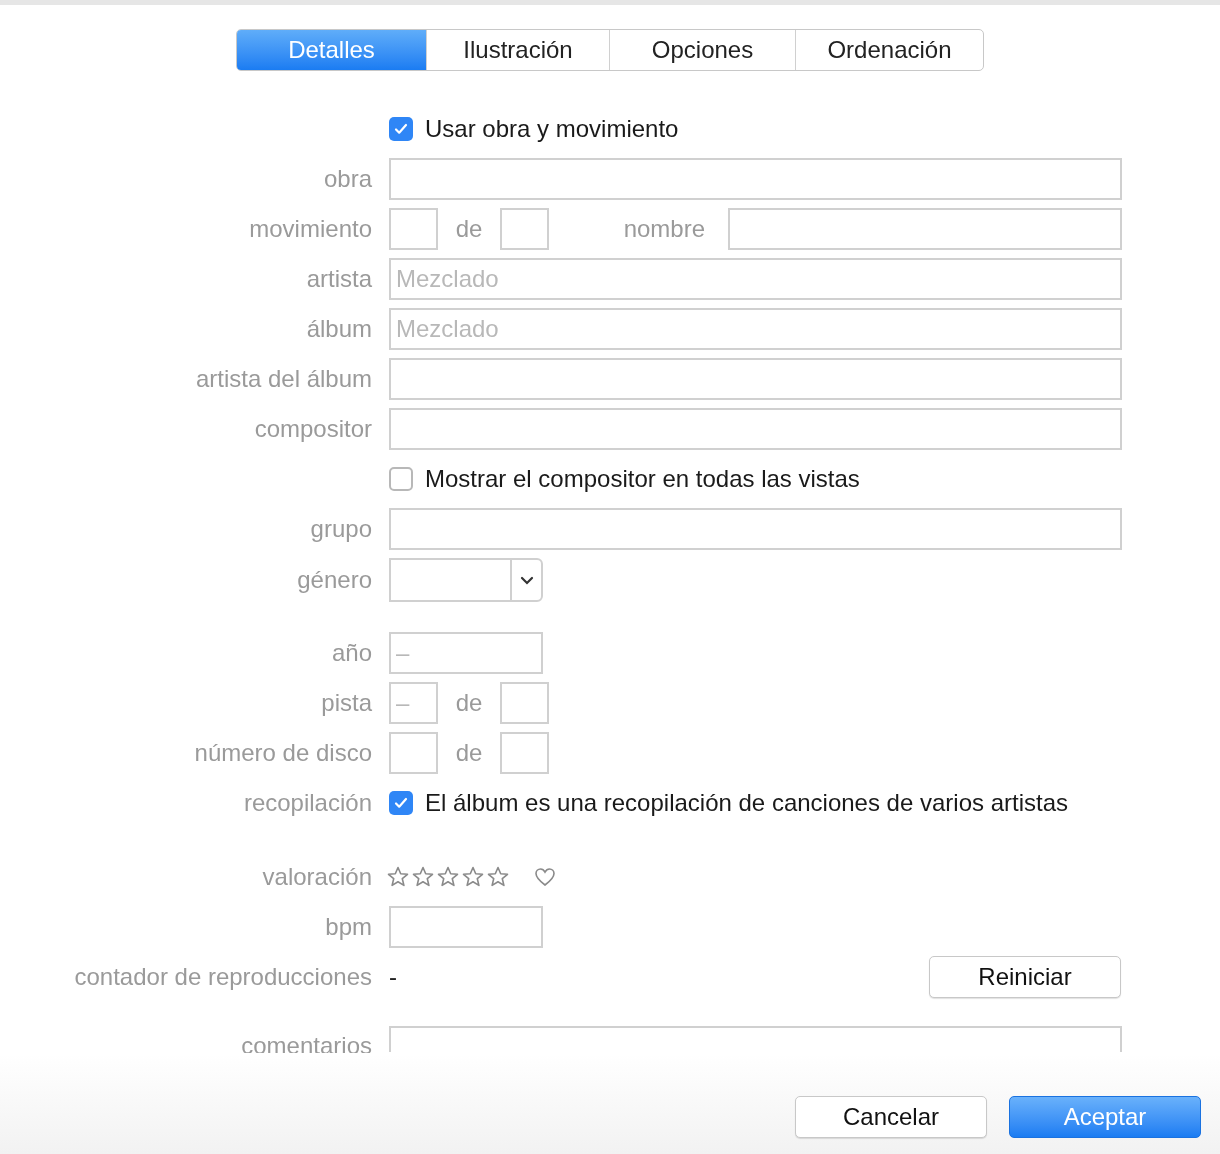 Image resolution: width=1220 pixels, height=1154 pixels. What do you see at coordinates (393, 977) in the screenshot?
I see `play-count: -` at bounding box center [393, 977].